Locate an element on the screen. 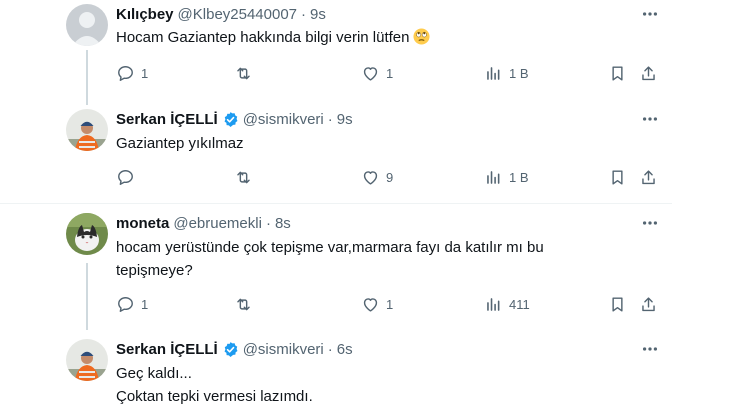 The width and height of the screenshot is (730, 420). face-with-rolling-eyes-icon is located at coordinates (421, 36).